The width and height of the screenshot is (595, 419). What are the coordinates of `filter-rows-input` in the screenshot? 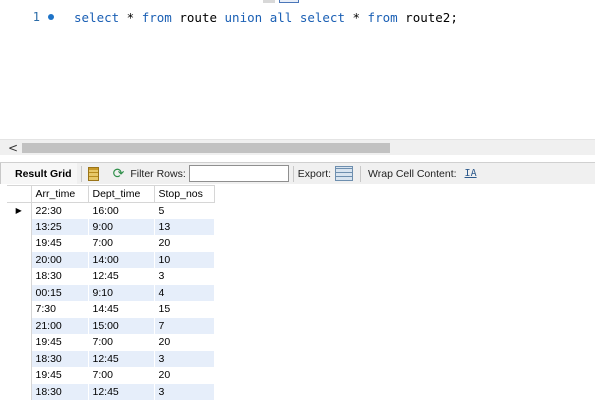 It's located at (238, 173).